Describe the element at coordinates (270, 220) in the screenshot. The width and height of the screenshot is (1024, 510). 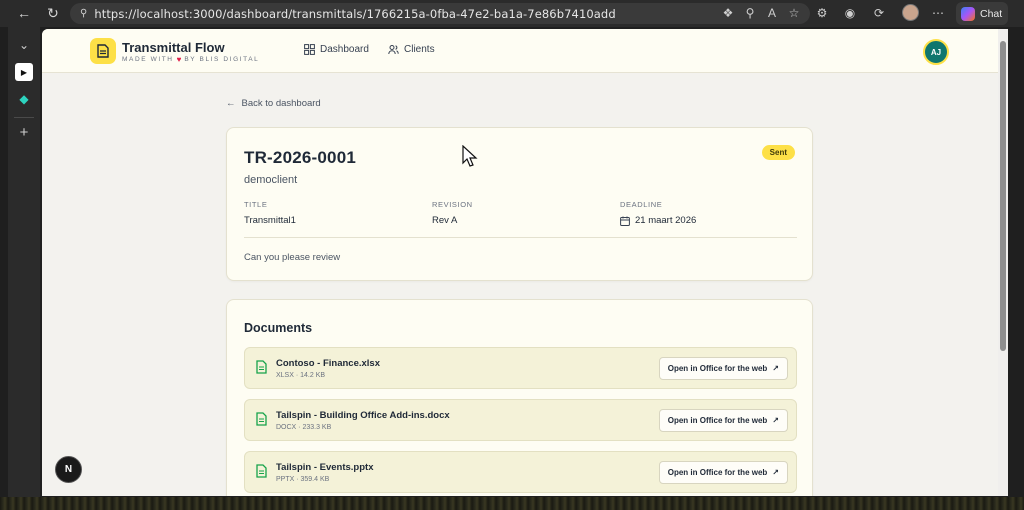
I see `title-value: Transmittal1` at that location.